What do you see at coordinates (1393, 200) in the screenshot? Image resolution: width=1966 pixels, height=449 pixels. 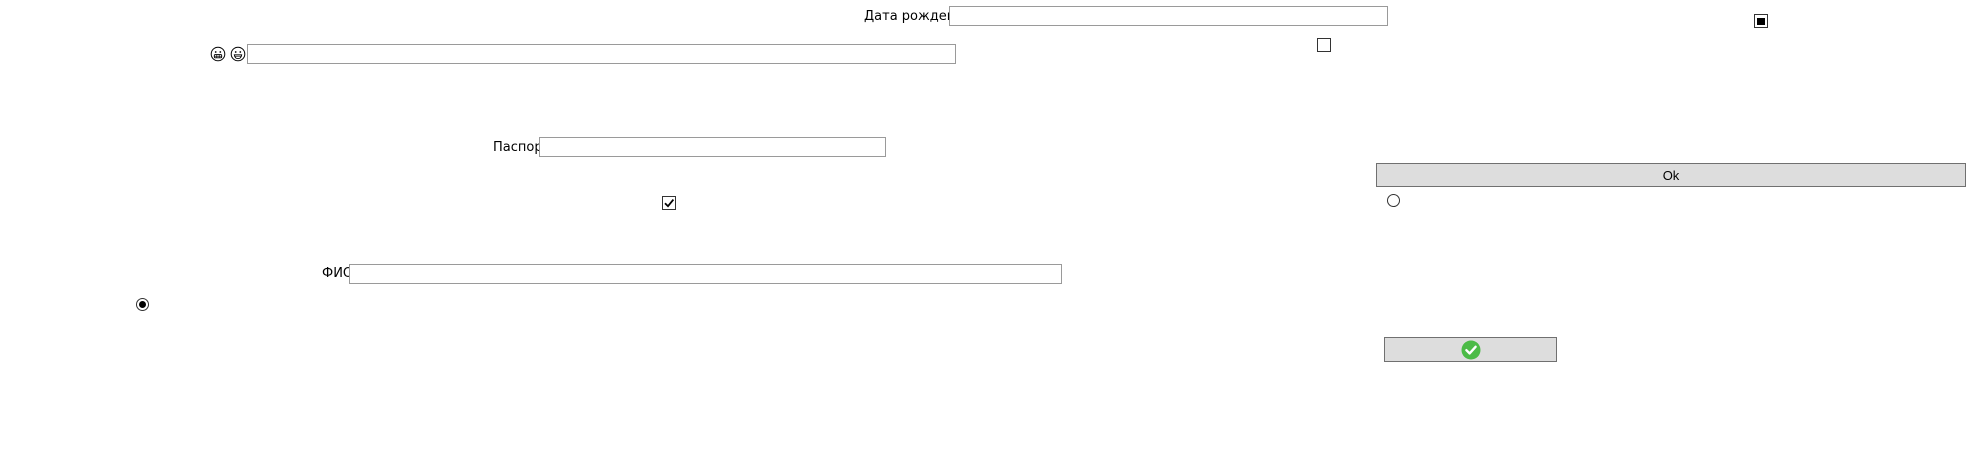 I see `radio-button-unselected` at bounding box center [1393, 200].